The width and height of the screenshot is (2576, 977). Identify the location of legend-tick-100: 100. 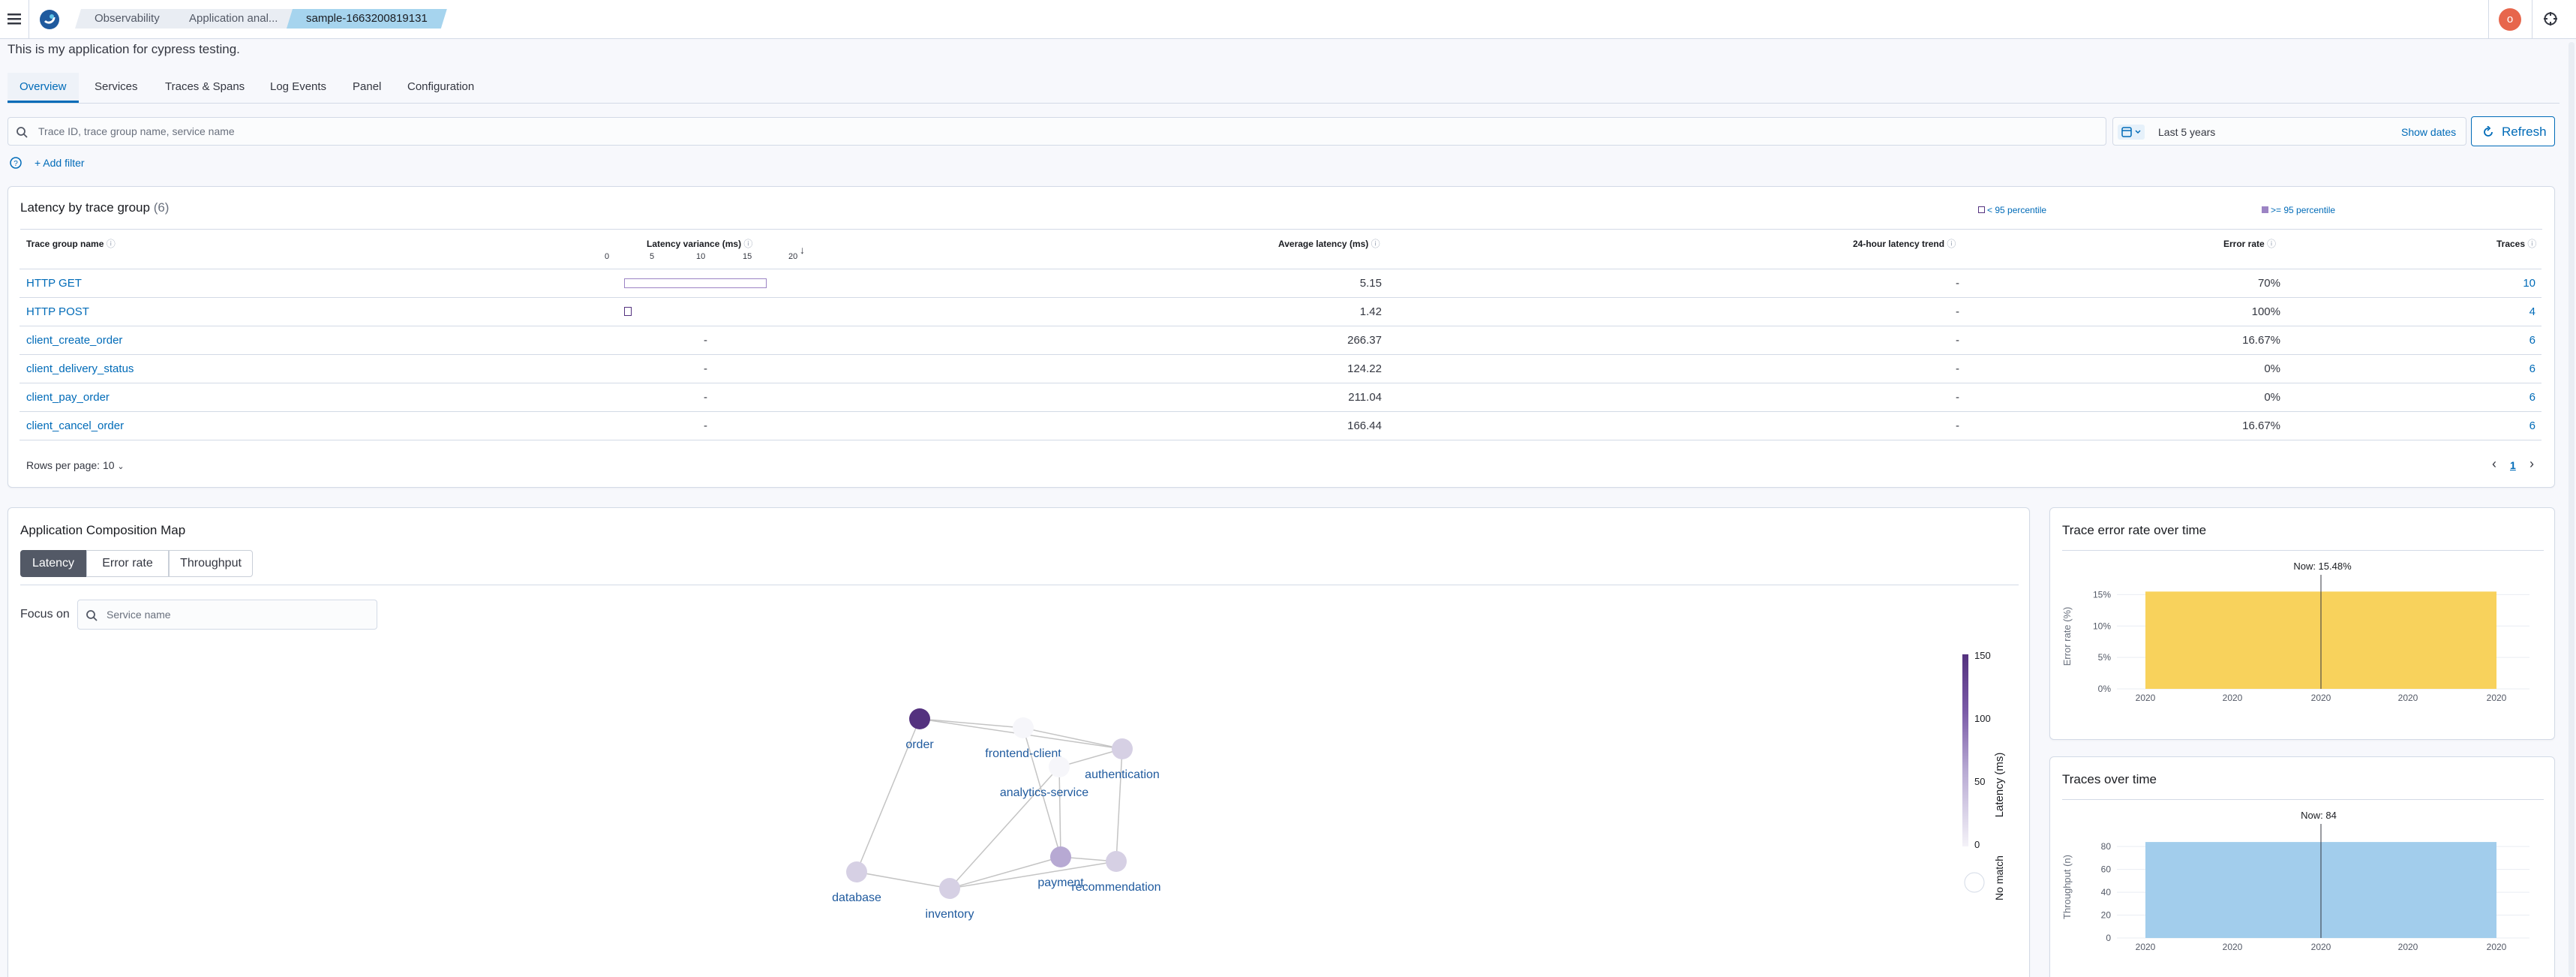
(1982, 718).